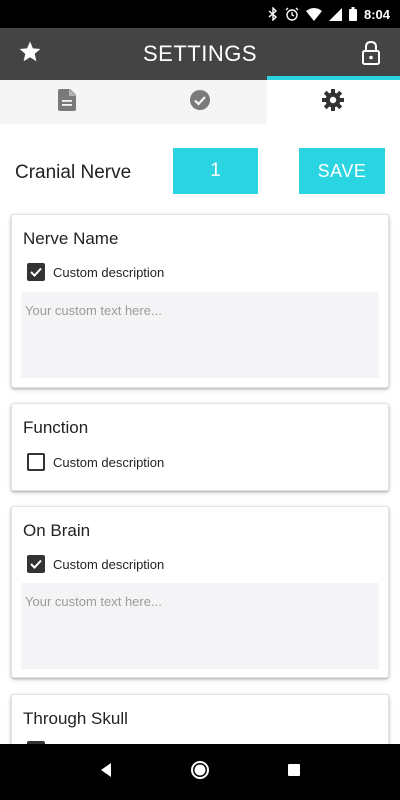 The width and height of the screenshot is (400, 800). What do you see at coordinates (56, 427) in the screenshot?
I see `card-title: Function` at bounding box center [56, 427].